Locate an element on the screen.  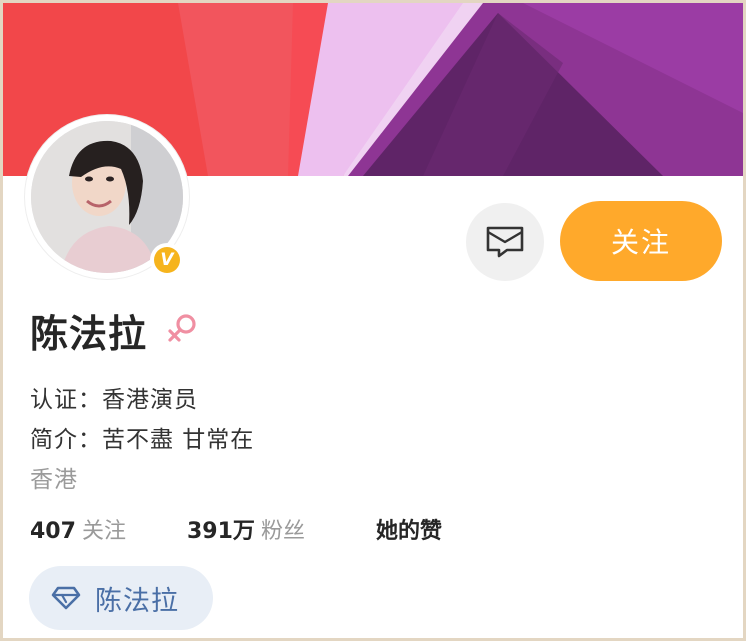
message-icon is located at coordinates (505, 242).